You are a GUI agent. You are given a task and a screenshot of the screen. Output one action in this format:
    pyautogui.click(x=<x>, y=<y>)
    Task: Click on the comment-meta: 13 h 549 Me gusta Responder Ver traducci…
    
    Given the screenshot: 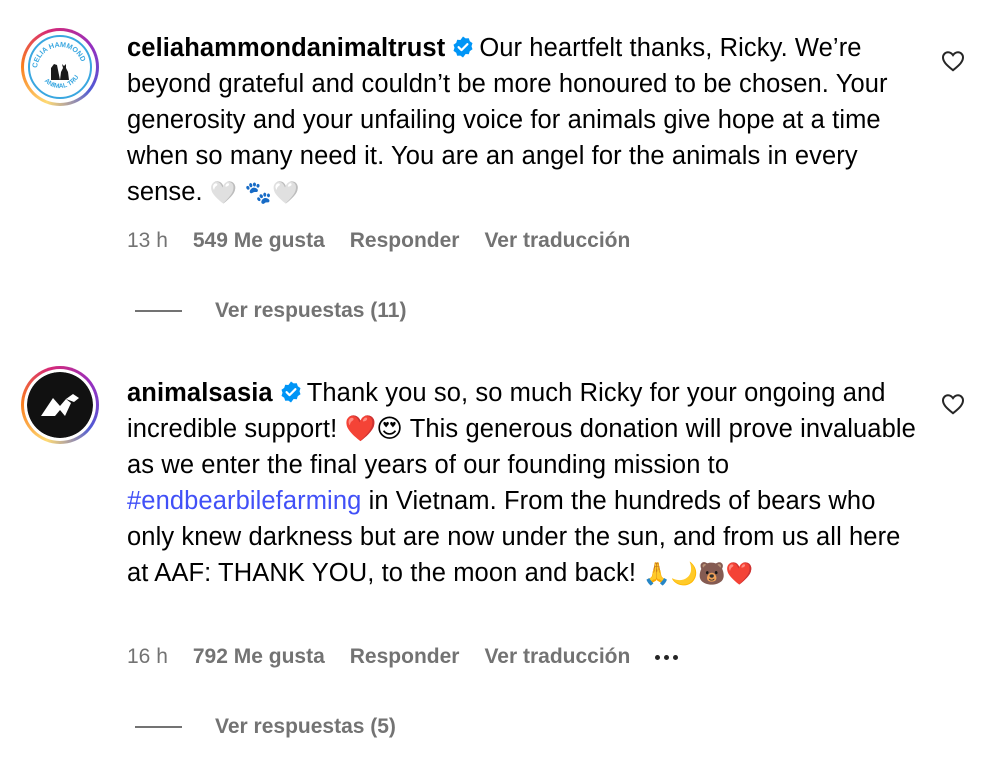 What is the action you would take?
    pyautogui.click(x=391, y=241)
    